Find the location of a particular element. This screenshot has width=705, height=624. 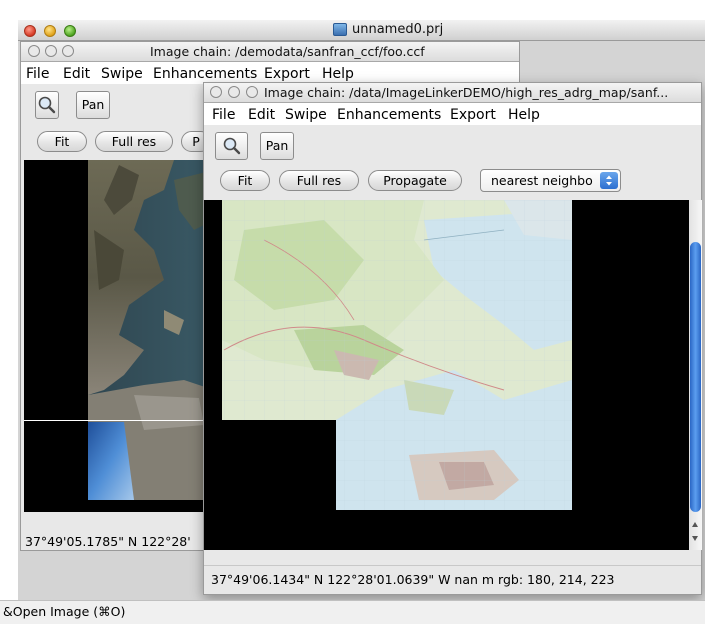

window1-menu-export: Export is located at coordinates (287, 74).